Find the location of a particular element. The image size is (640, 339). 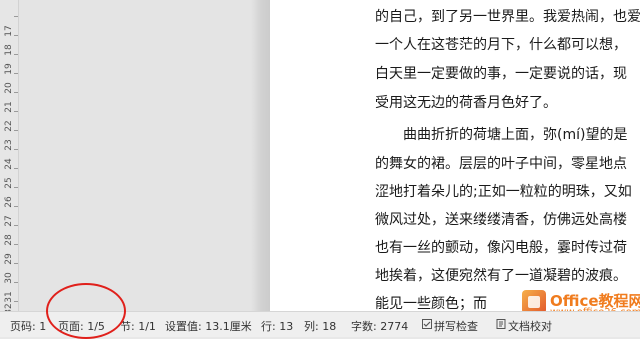

status-position: 设置值: 13.1厘米 is located at coordinates (208, 326).